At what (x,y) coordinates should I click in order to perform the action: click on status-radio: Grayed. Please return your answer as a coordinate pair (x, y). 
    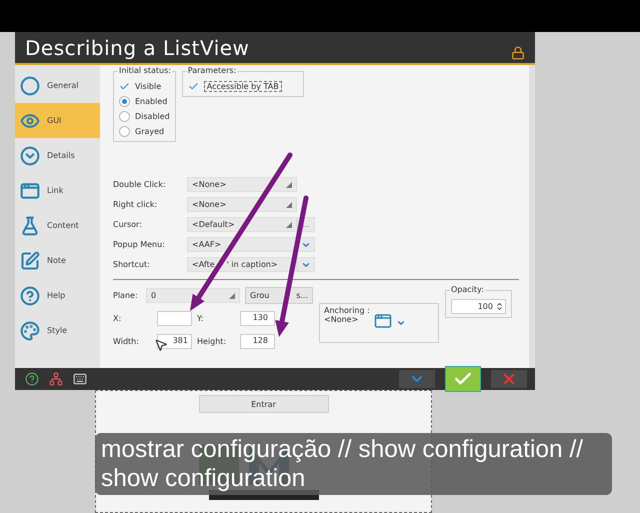
    Looking at the image, I should click on (144, 131).